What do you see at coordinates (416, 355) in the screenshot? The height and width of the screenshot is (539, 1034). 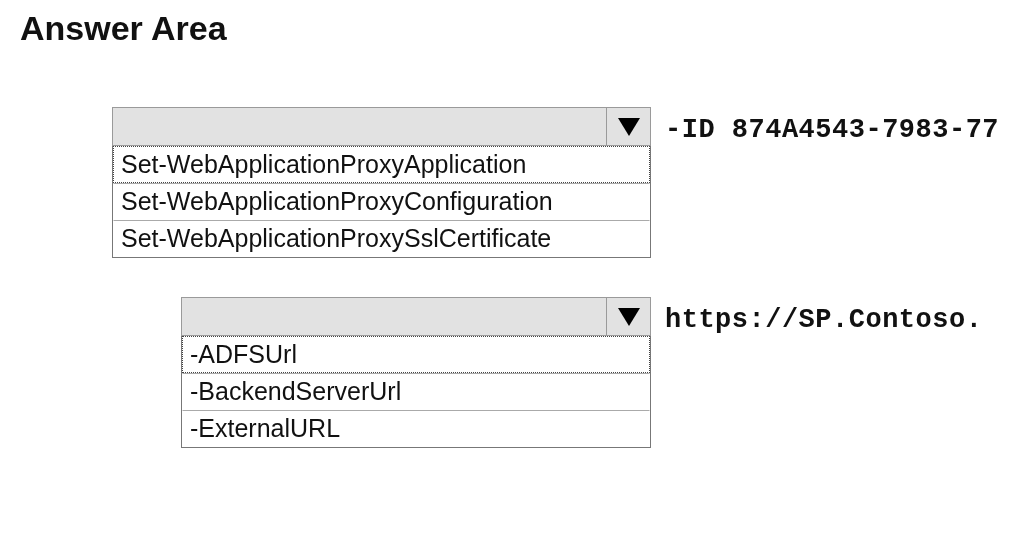 I see `dropdown-option: -ADFSUrl` at bounding box center [416, 355].